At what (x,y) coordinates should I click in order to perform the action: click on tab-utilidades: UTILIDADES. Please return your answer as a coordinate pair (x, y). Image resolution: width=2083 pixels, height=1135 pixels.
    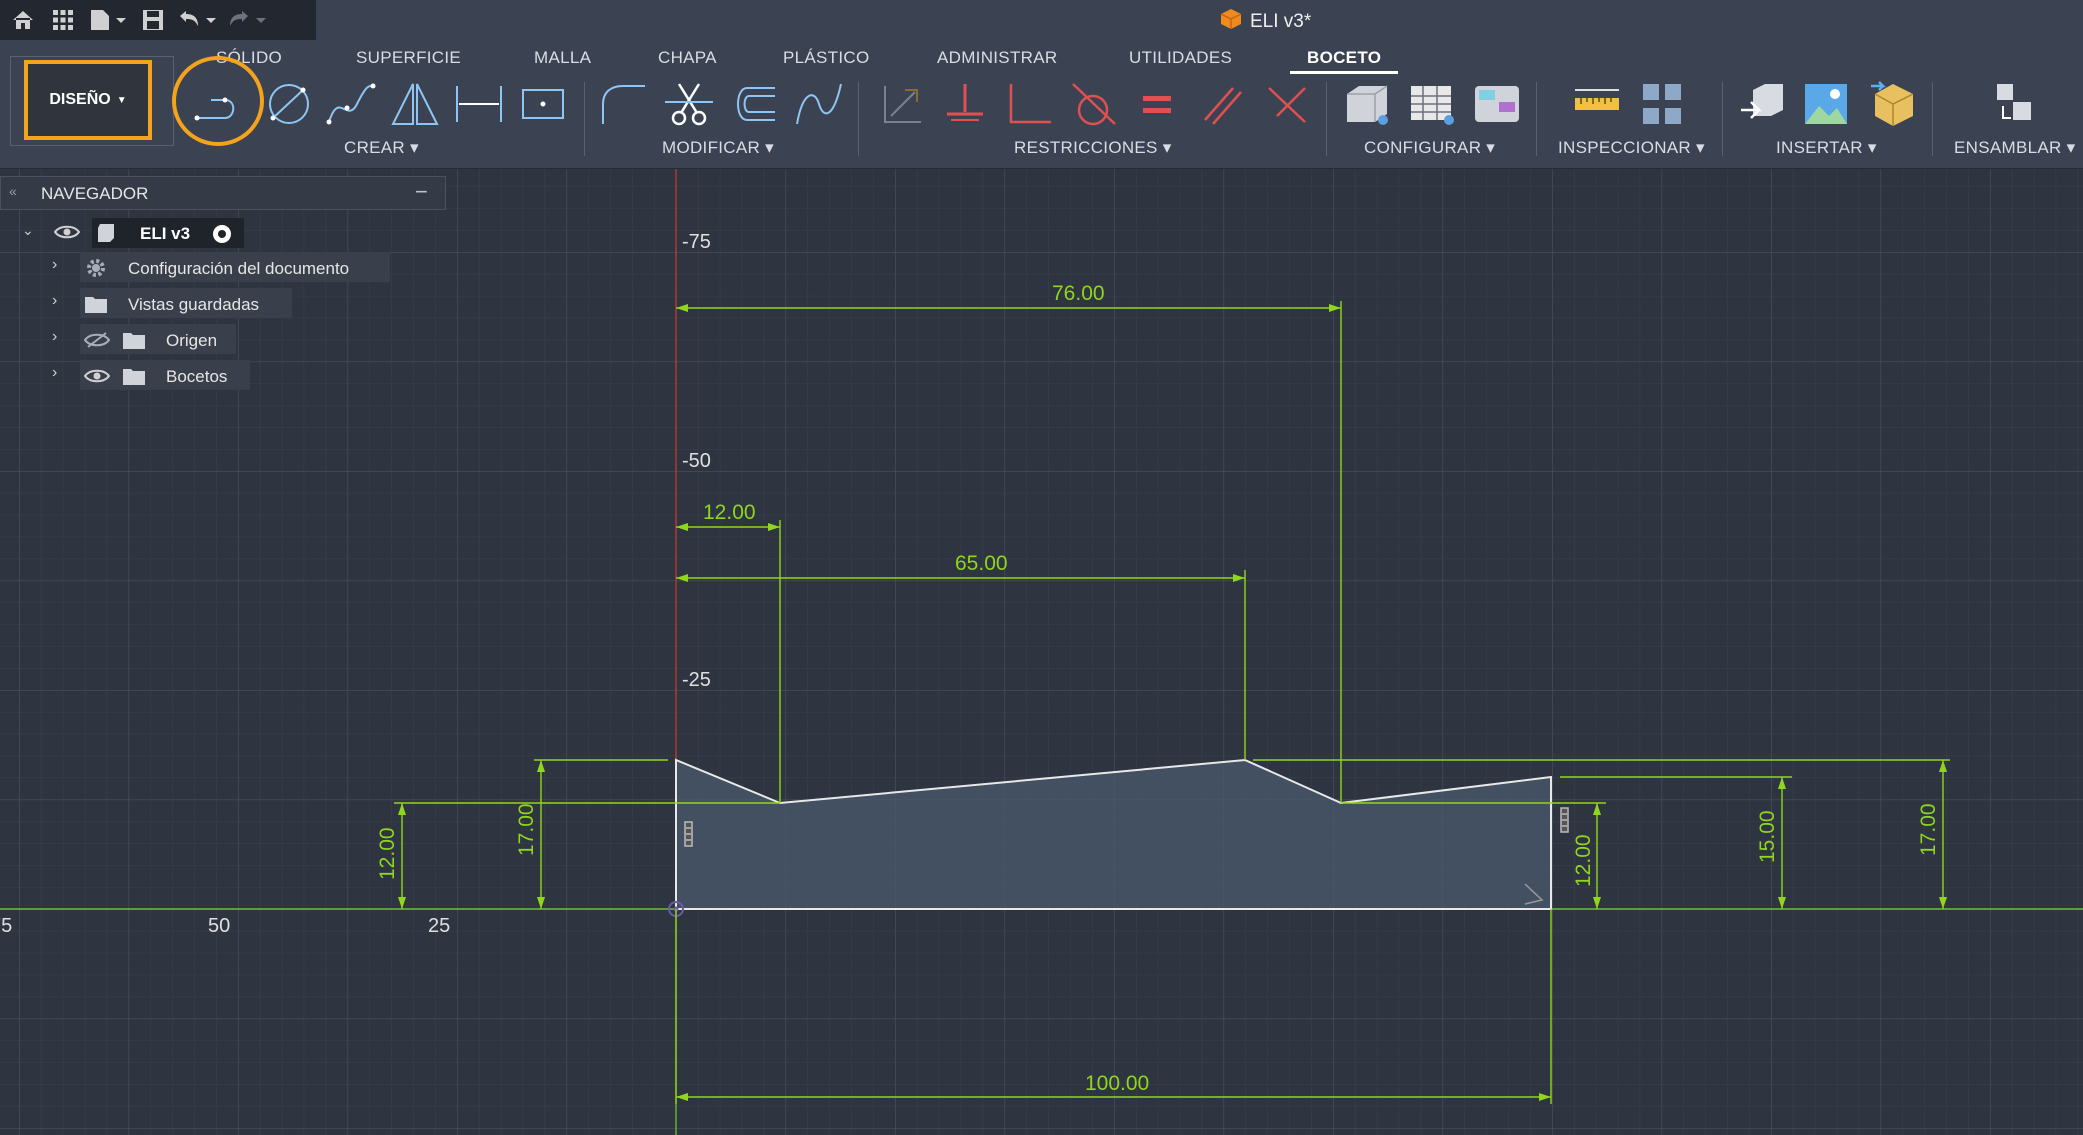
    Looking at the image, I should click on (1180, 58).